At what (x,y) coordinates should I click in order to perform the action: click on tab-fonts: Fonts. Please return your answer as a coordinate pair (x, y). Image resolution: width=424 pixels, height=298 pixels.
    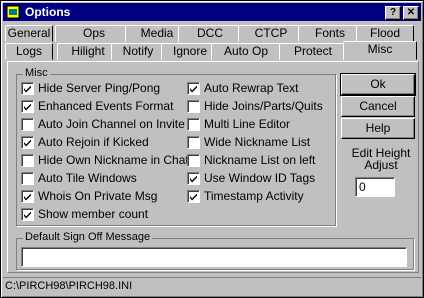
    Looking at the image, I should click on (330, 33).